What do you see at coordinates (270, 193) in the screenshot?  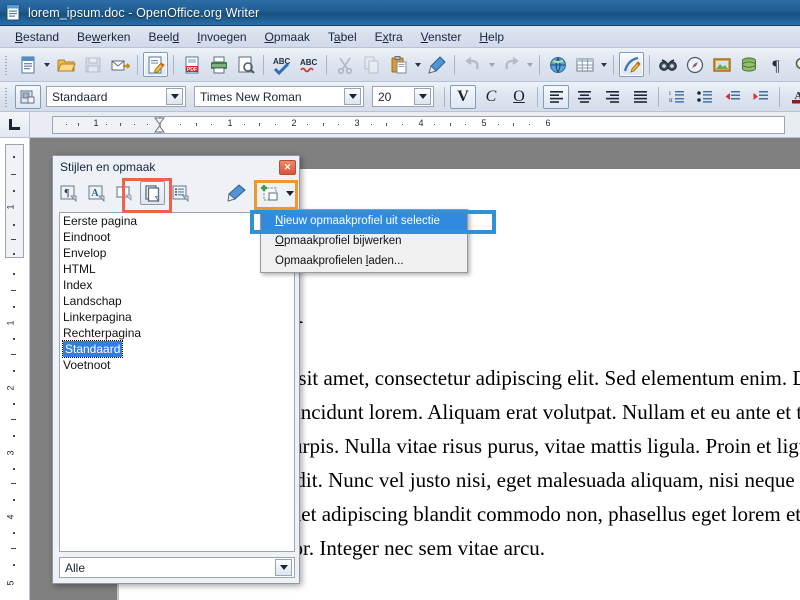 I see `new-style-from-selection-icon` at bounding box center [270, 193].